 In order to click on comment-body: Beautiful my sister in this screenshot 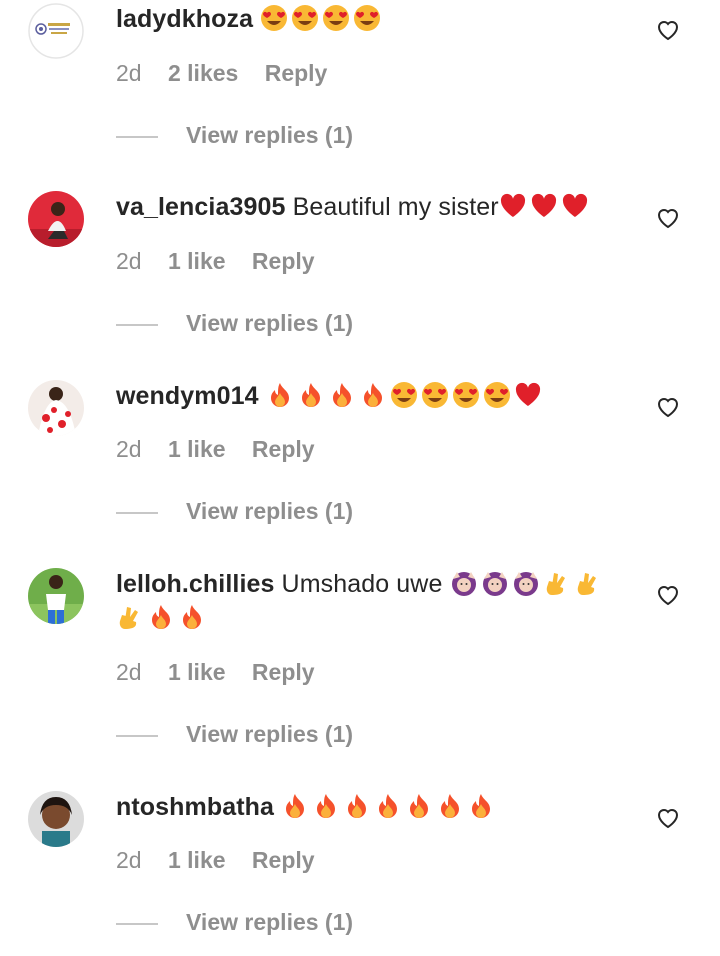, I will do `click(395, 207)`.